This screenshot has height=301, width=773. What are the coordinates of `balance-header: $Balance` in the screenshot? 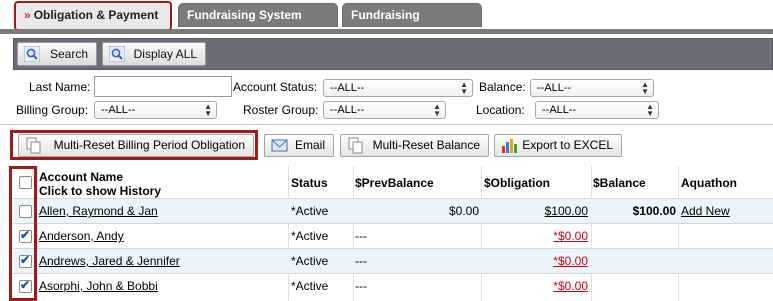 It's located at (619, 183).